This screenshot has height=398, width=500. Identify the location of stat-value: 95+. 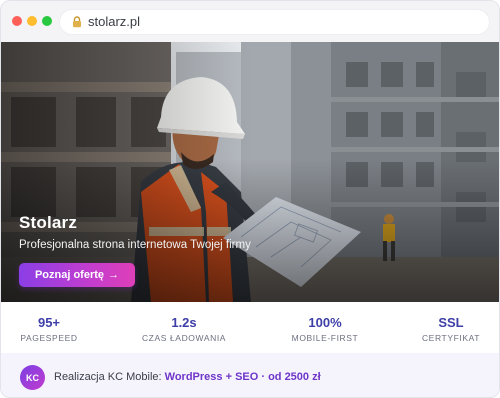
(49, 322).